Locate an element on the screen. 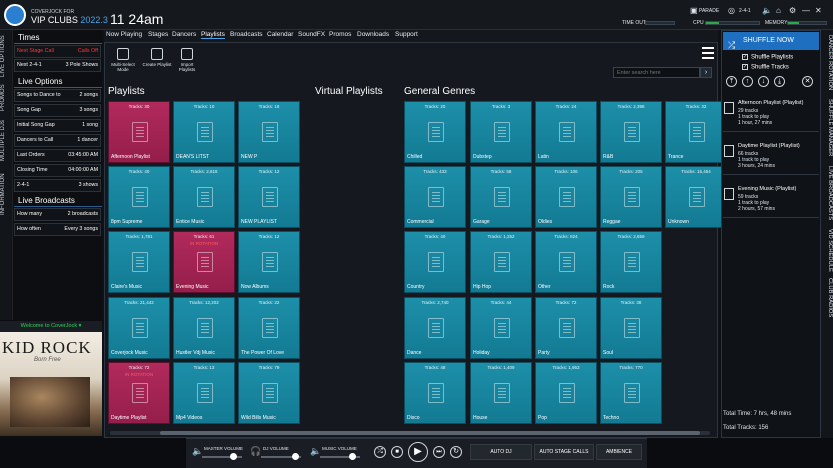 The height and width of the screenshot is (468, 833). move-top-icon: ⤒ is located at coordinates (731, 81).